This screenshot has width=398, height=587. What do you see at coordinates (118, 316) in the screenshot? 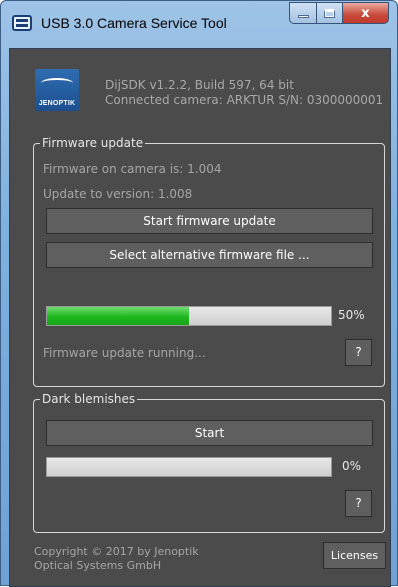
I see `firmware-progress-fill` at bounding box center [118, 316].